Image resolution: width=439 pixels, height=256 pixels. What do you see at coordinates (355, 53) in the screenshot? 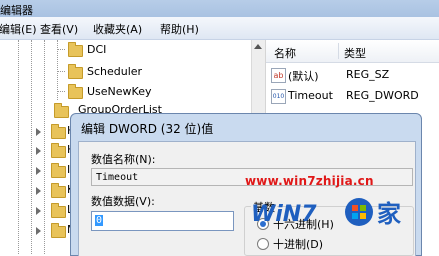
I see `column-type-header: 类型` at bounding box center [355, 53].